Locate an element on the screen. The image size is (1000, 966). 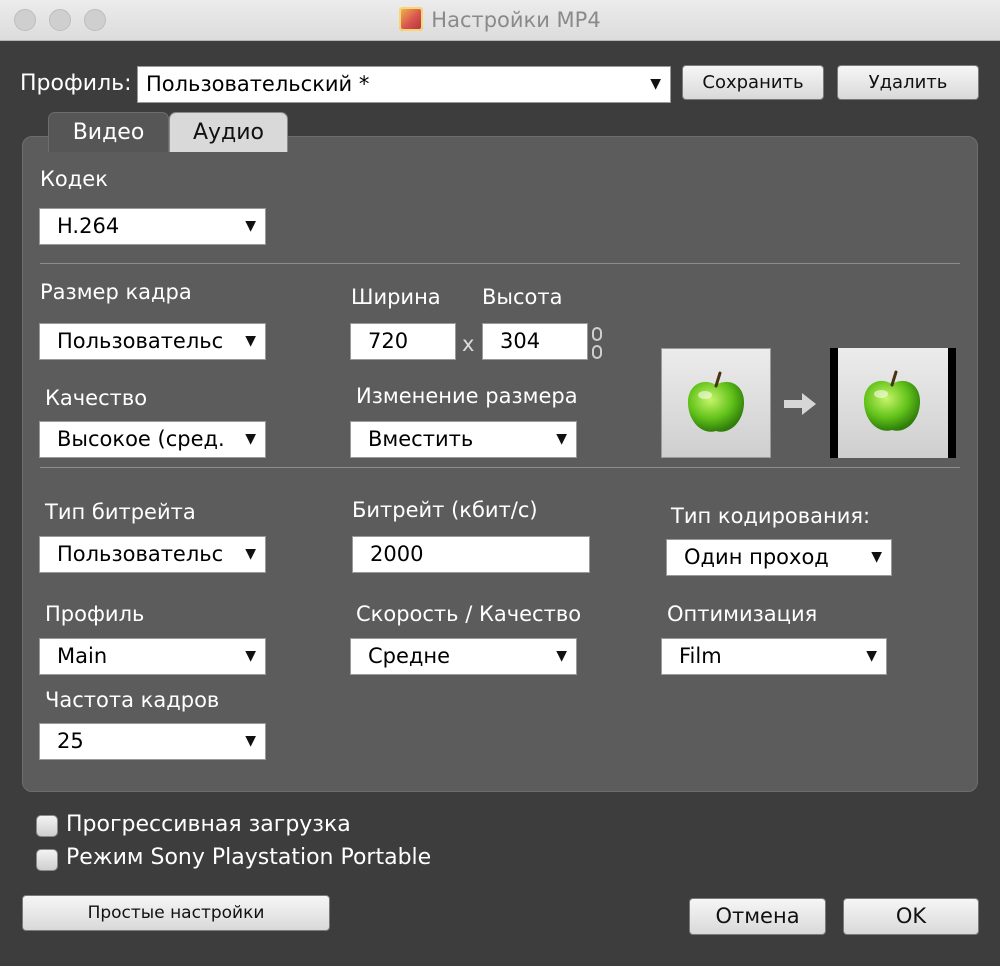
cancel-button: Отмена is located at coordinates (757, 916).